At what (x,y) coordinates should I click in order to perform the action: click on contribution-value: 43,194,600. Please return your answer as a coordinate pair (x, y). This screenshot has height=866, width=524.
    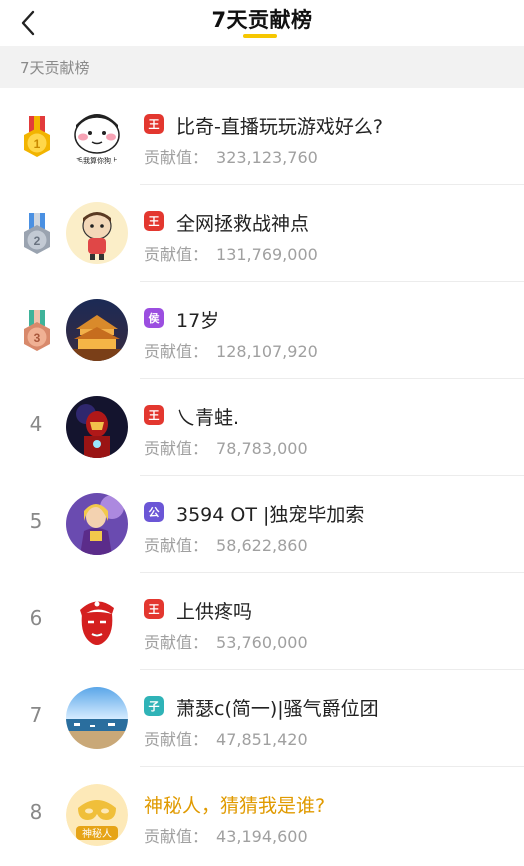
    Looking at the image, I should click on (262, 836).